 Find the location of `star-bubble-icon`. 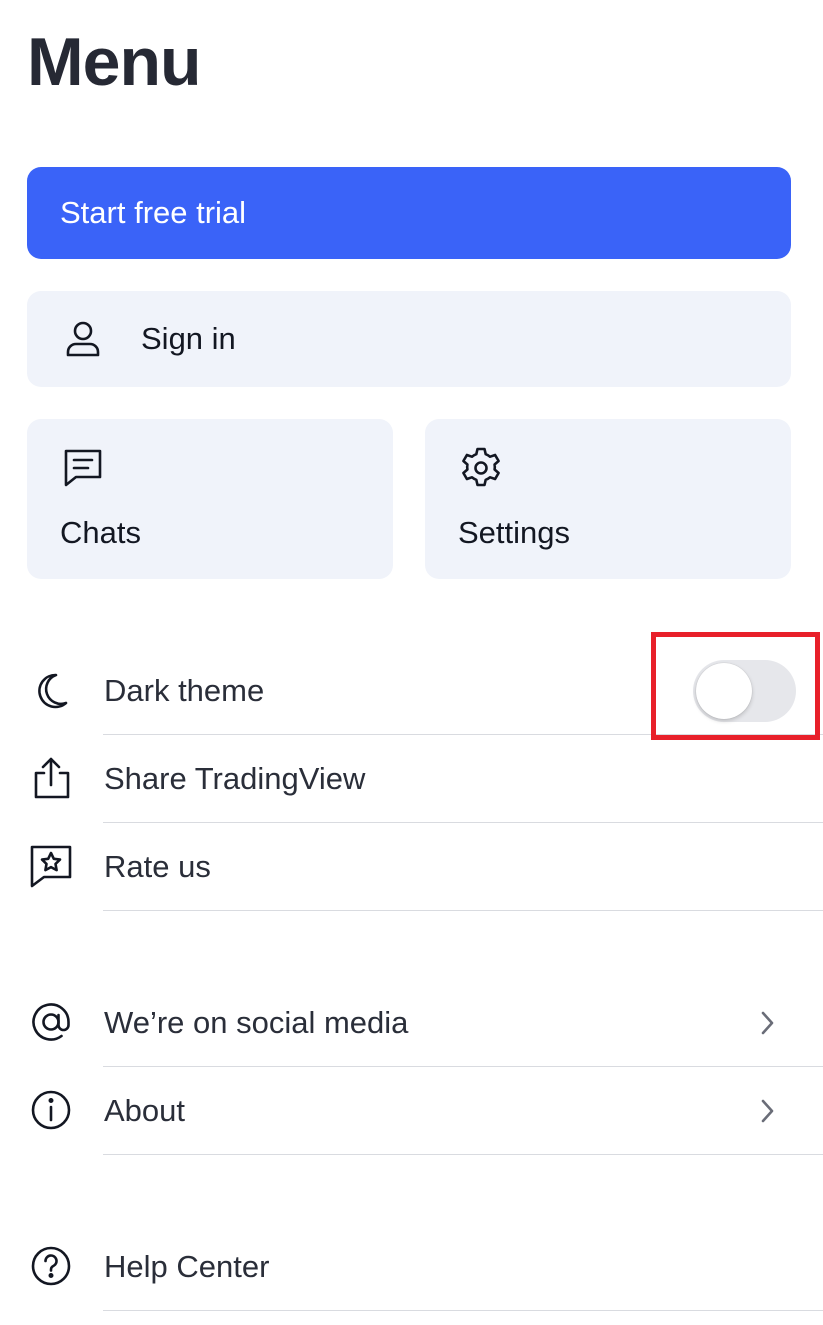

star-bubble-icon is located at coordinates (51, 866).